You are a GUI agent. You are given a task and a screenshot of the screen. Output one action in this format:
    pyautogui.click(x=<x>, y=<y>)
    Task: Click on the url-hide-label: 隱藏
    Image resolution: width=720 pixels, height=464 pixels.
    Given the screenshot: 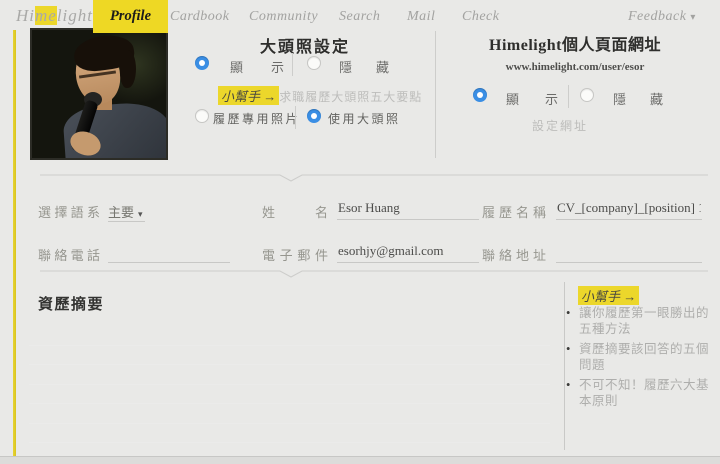 What is the action you would take?
    pyautogui.click(x=638, y=98)
    